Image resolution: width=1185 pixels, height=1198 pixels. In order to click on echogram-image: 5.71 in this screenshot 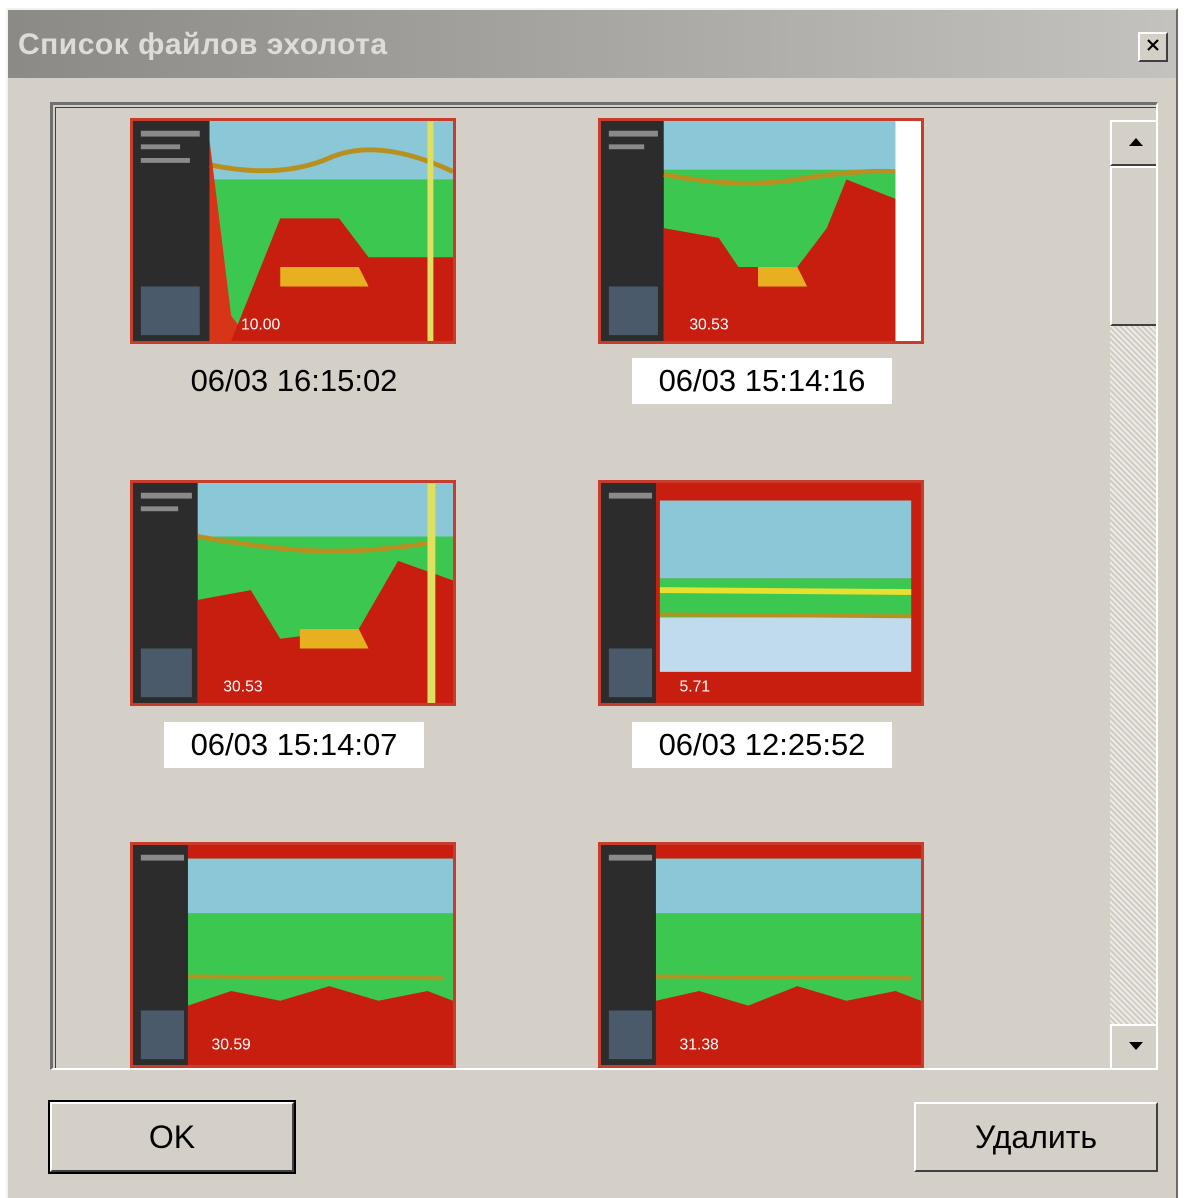, I will do `click(761, 593)`.